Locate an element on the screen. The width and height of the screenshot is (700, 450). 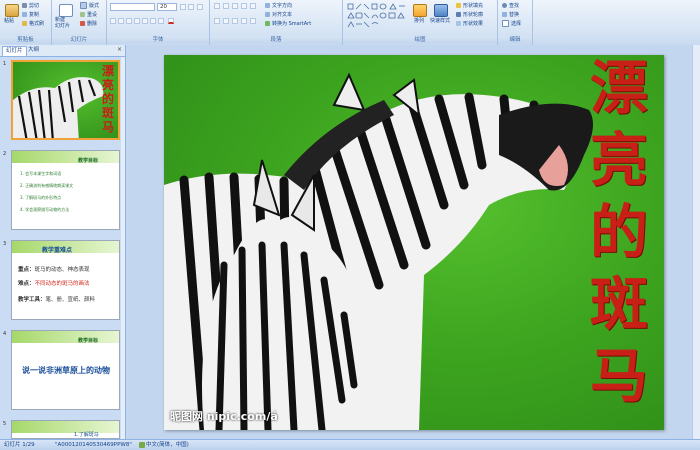
reset-button: 重设 is located at coordinates (88, 14).